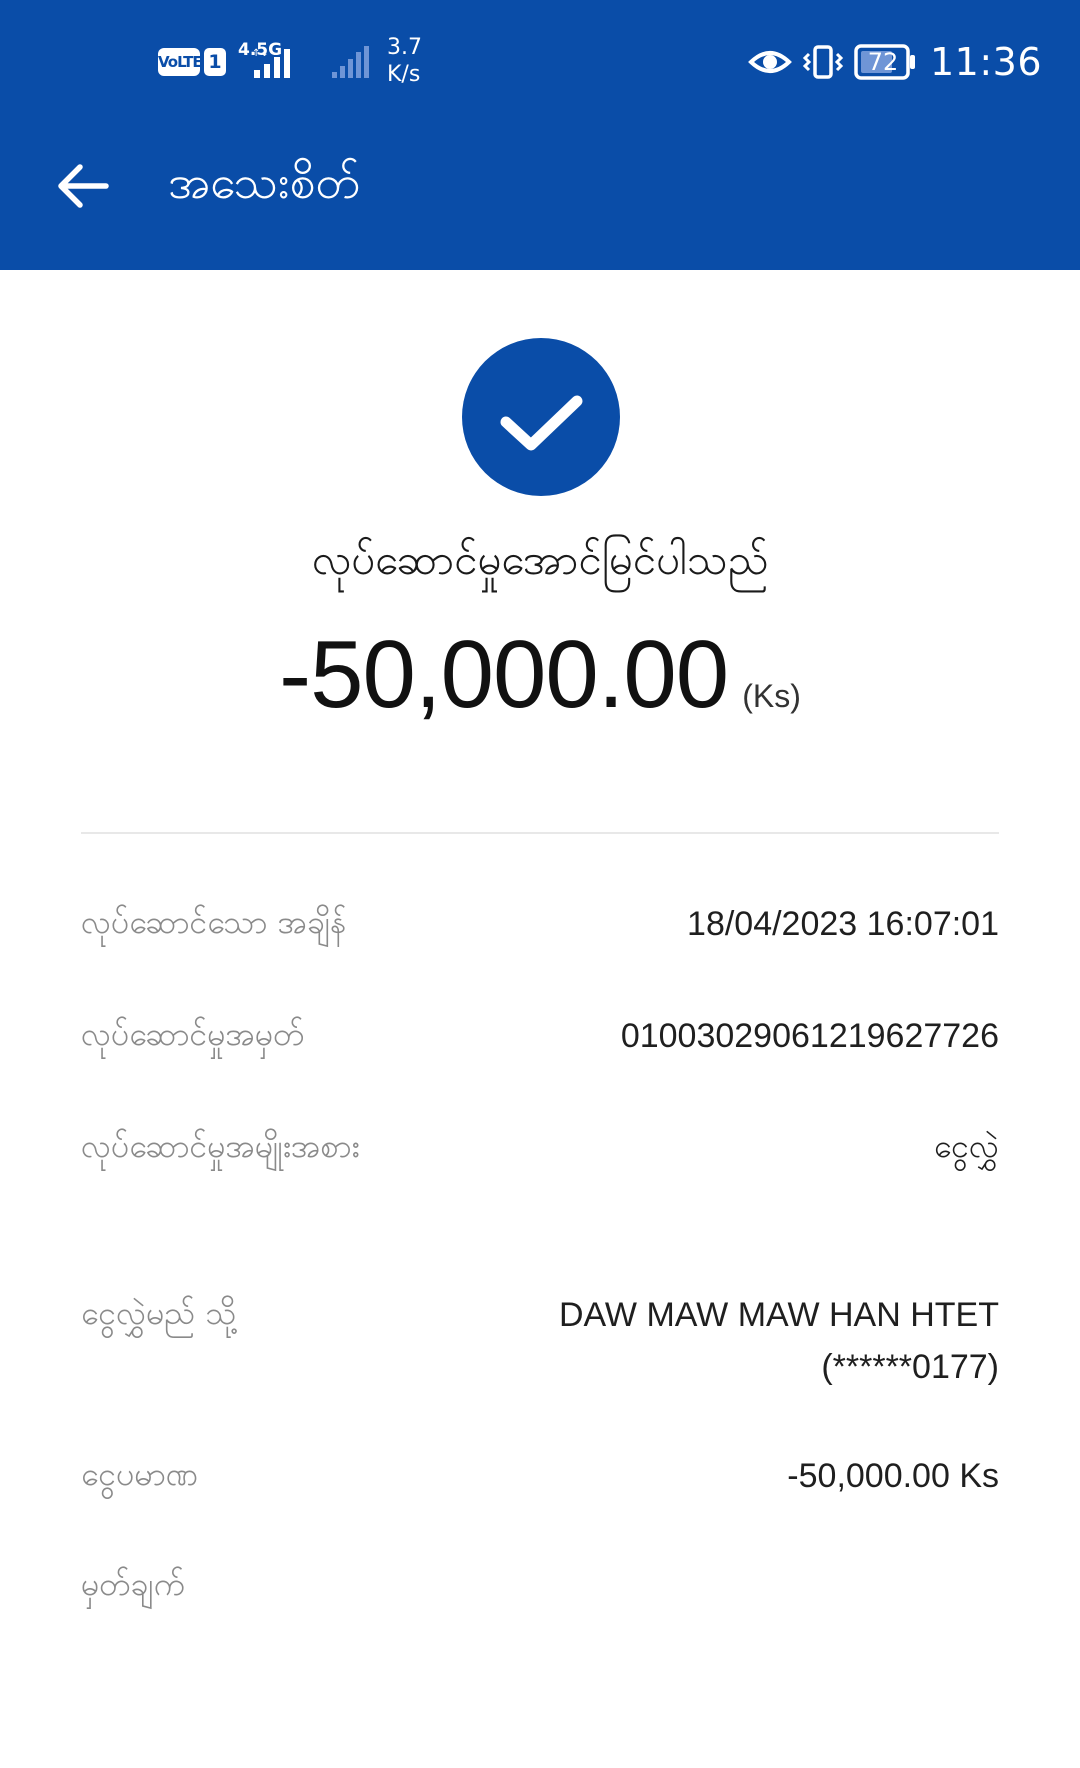  Describe the element at coordinates (404, 61) in the screenshot. I see `network-speed: 3.7 K/s` at that location.